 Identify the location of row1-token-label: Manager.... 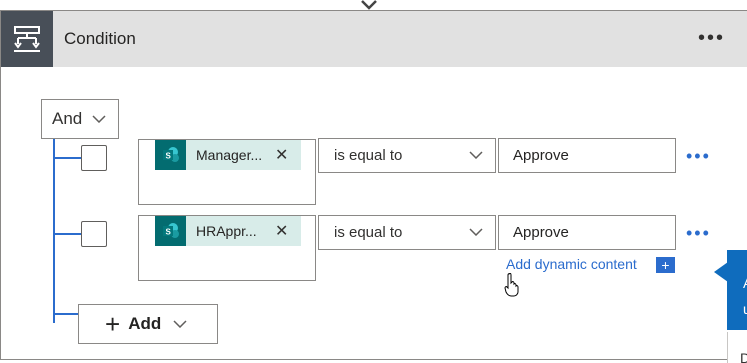
(229, 155).